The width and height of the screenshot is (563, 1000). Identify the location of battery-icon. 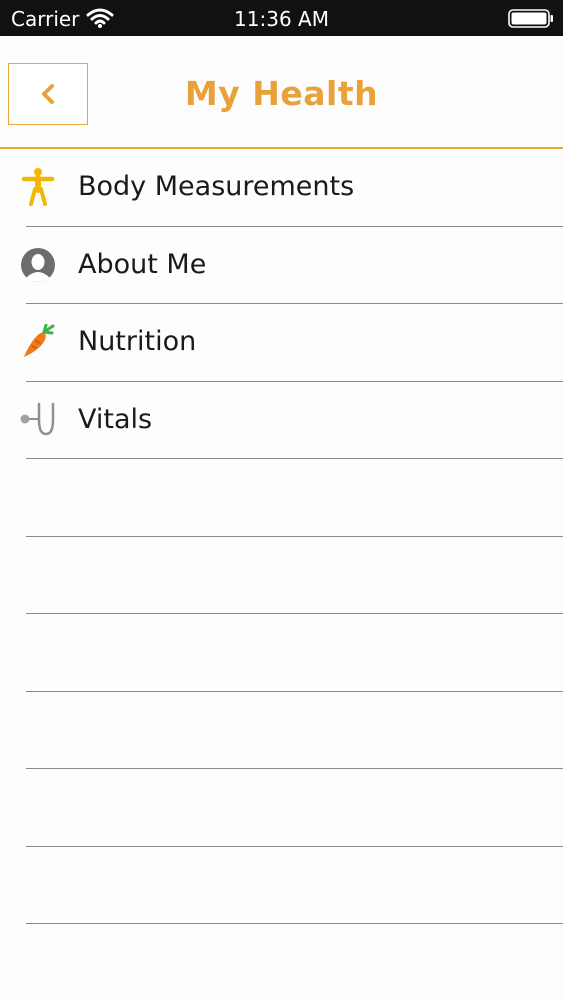
(530, 18).